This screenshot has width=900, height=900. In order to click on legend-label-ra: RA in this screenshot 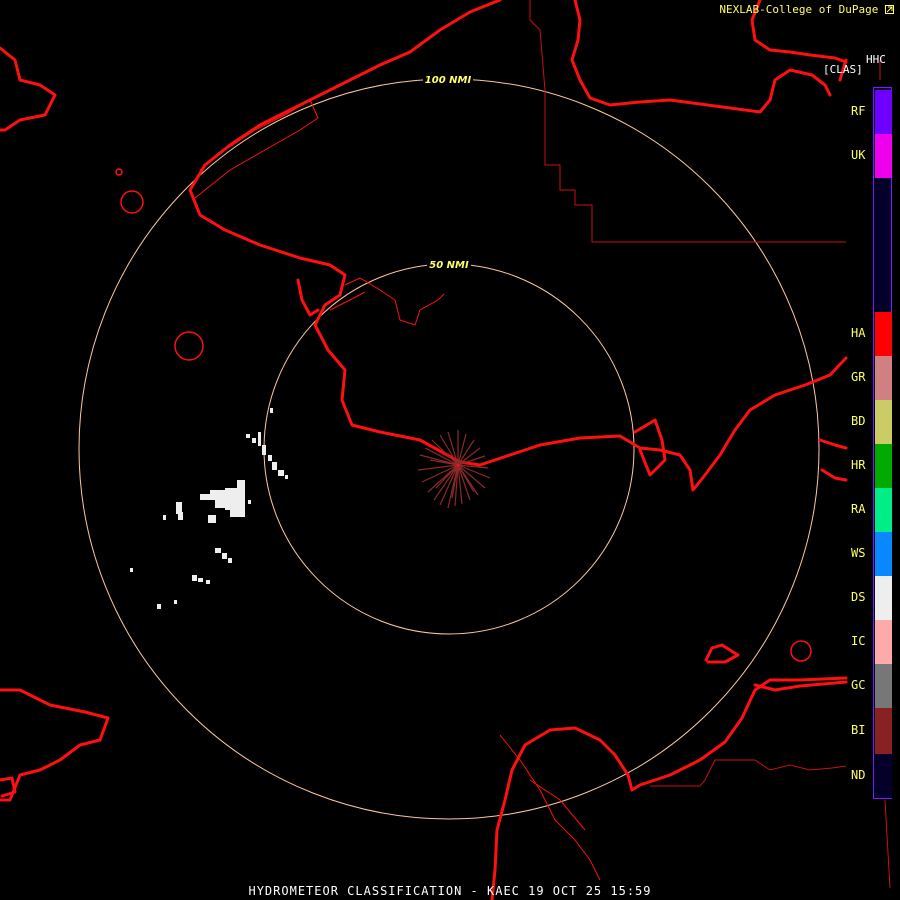, I will do `click(858, 509)`.